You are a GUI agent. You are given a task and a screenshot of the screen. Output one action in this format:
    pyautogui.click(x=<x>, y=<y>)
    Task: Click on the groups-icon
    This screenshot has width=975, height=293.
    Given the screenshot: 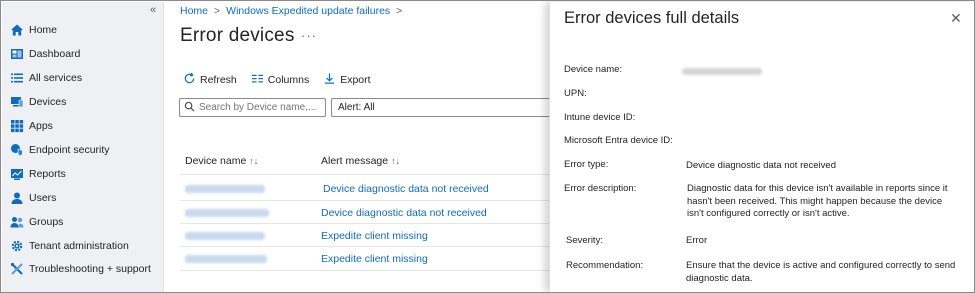 What is the action you would take?
    pyautogui.click(x=17, y=222)
    